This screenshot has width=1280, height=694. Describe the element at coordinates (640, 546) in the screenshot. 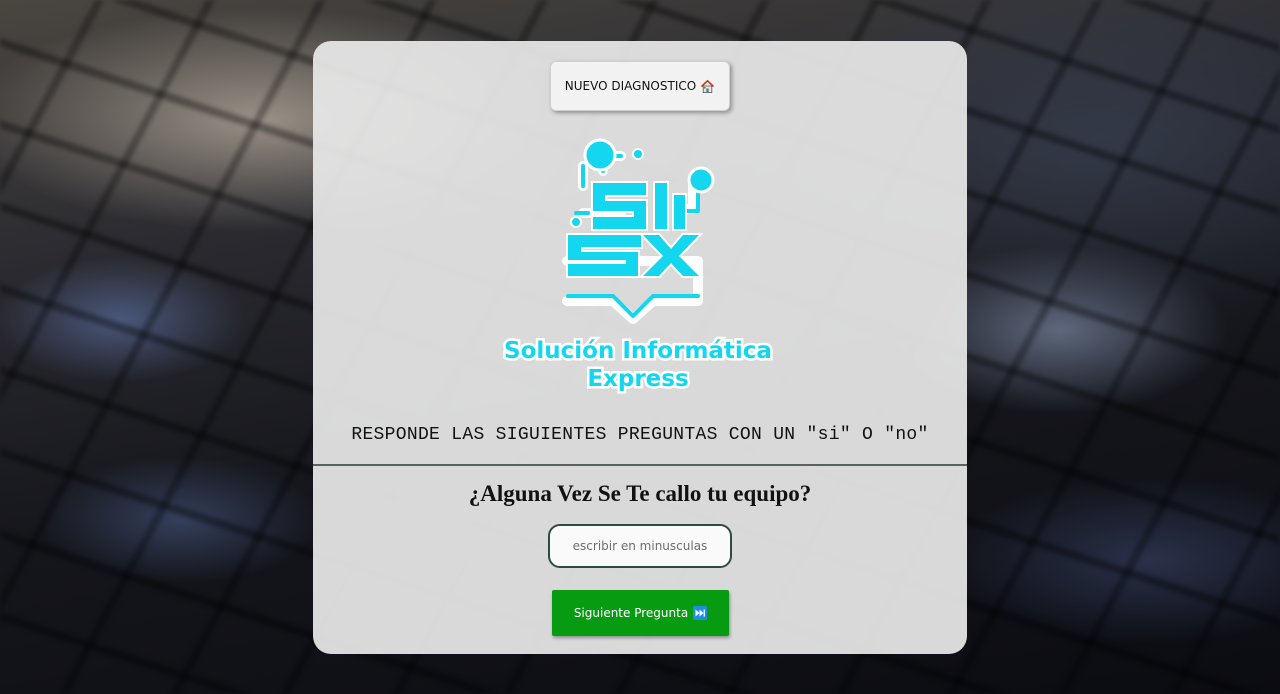

I see `answer-input` at that location.